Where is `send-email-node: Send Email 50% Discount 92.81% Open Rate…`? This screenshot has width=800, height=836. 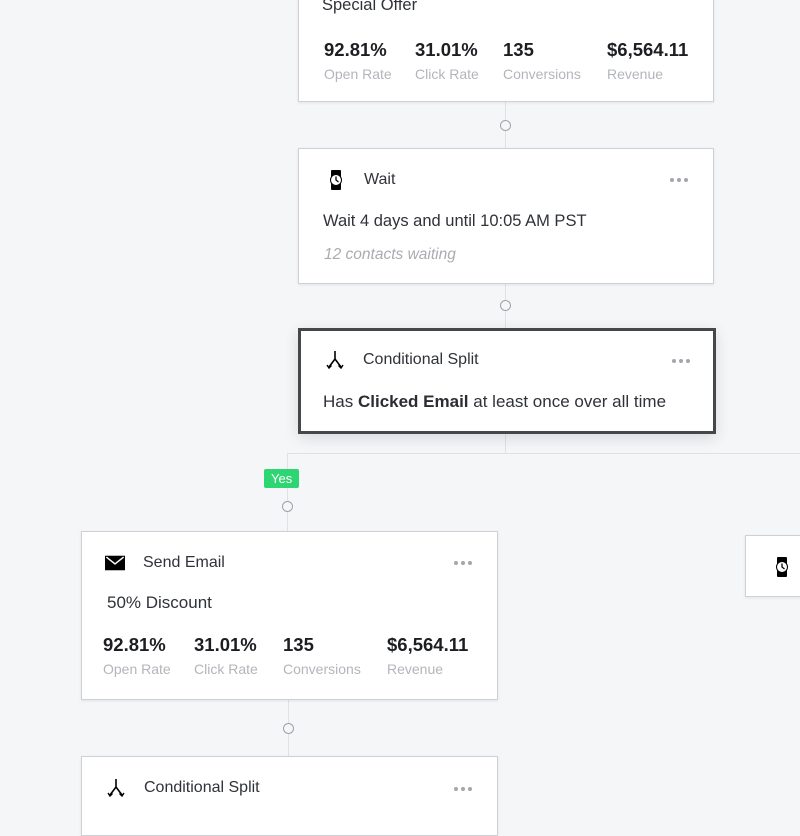
send-email-node: Send Email 50% Discount 92.81% Open Rate… is located at coordinates (289, 615).